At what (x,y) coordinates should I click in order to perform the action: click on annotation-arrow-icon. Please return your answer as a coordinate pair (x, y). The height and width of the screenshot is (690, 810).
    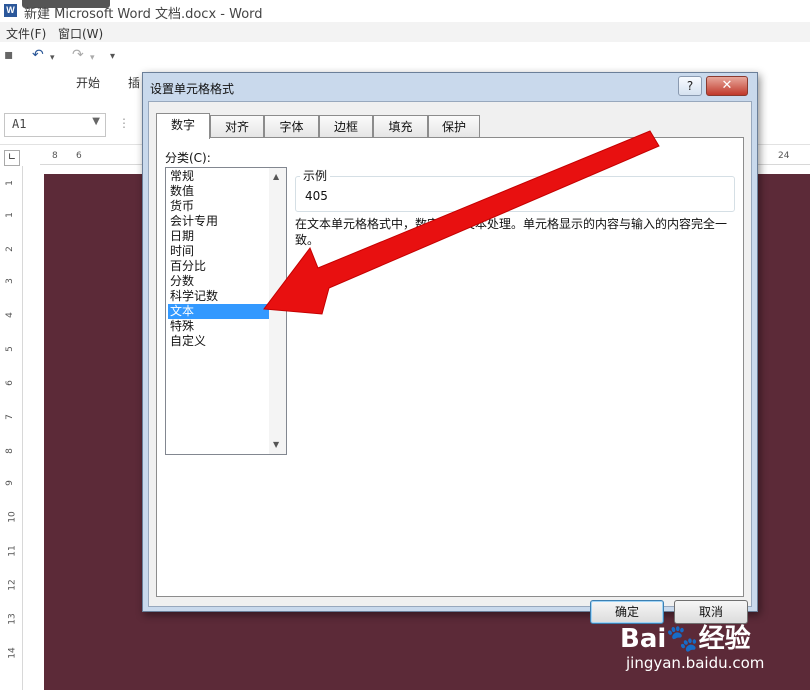
    Looking at the image, I should click on (461, 222).